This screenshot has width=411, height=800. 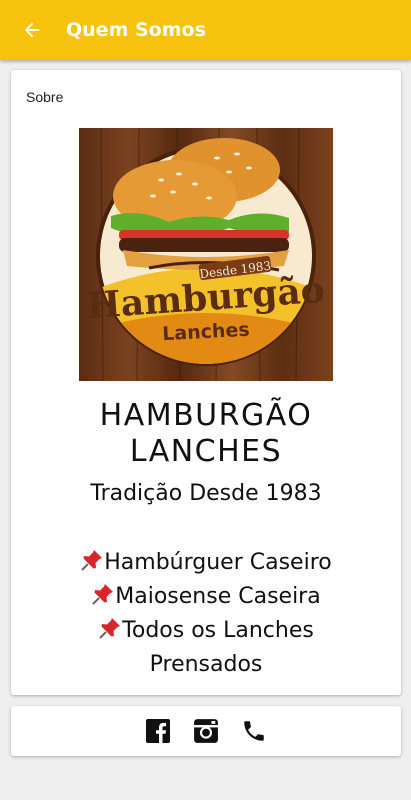 What do you see at coordinates (45, 97) in the screenshot?
I see `about-label: Sobre` at bounding box center [45, 97].